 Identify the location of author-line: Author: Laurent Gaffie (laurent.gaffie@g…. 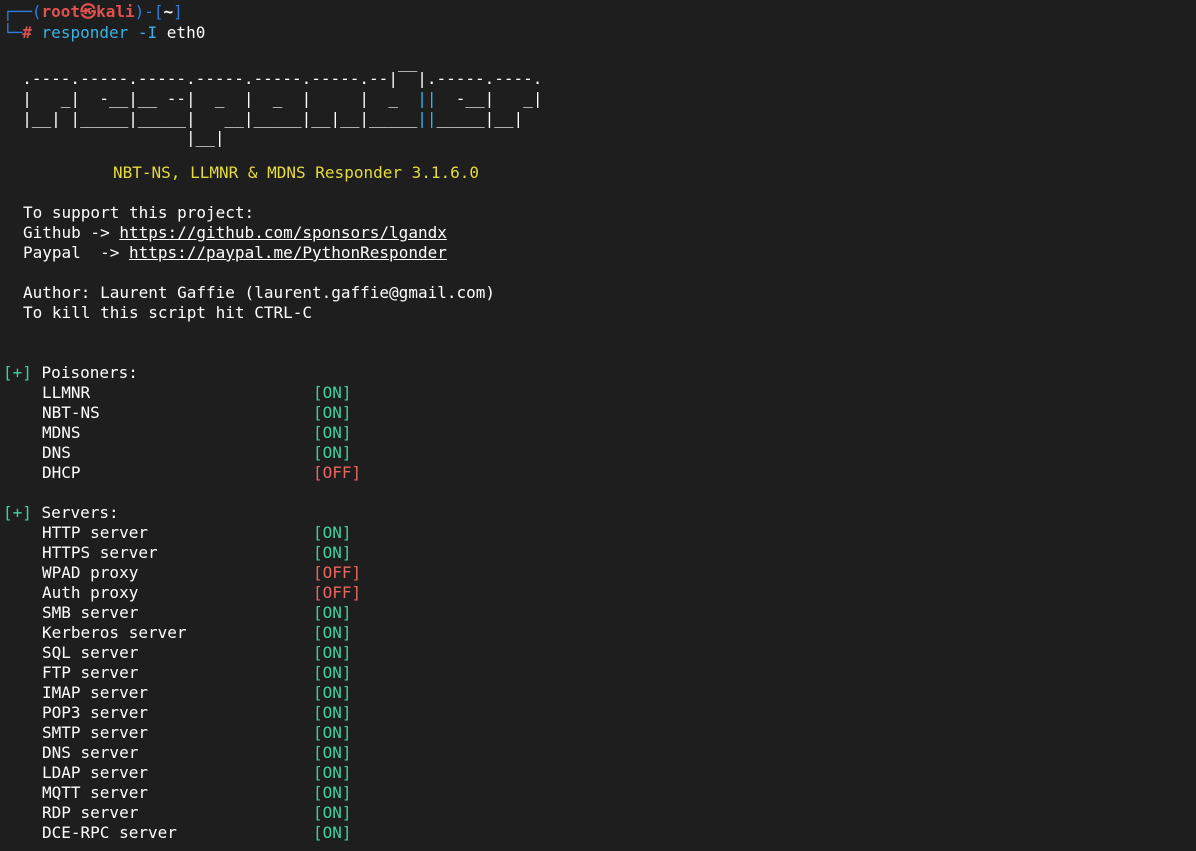
(259, 292).